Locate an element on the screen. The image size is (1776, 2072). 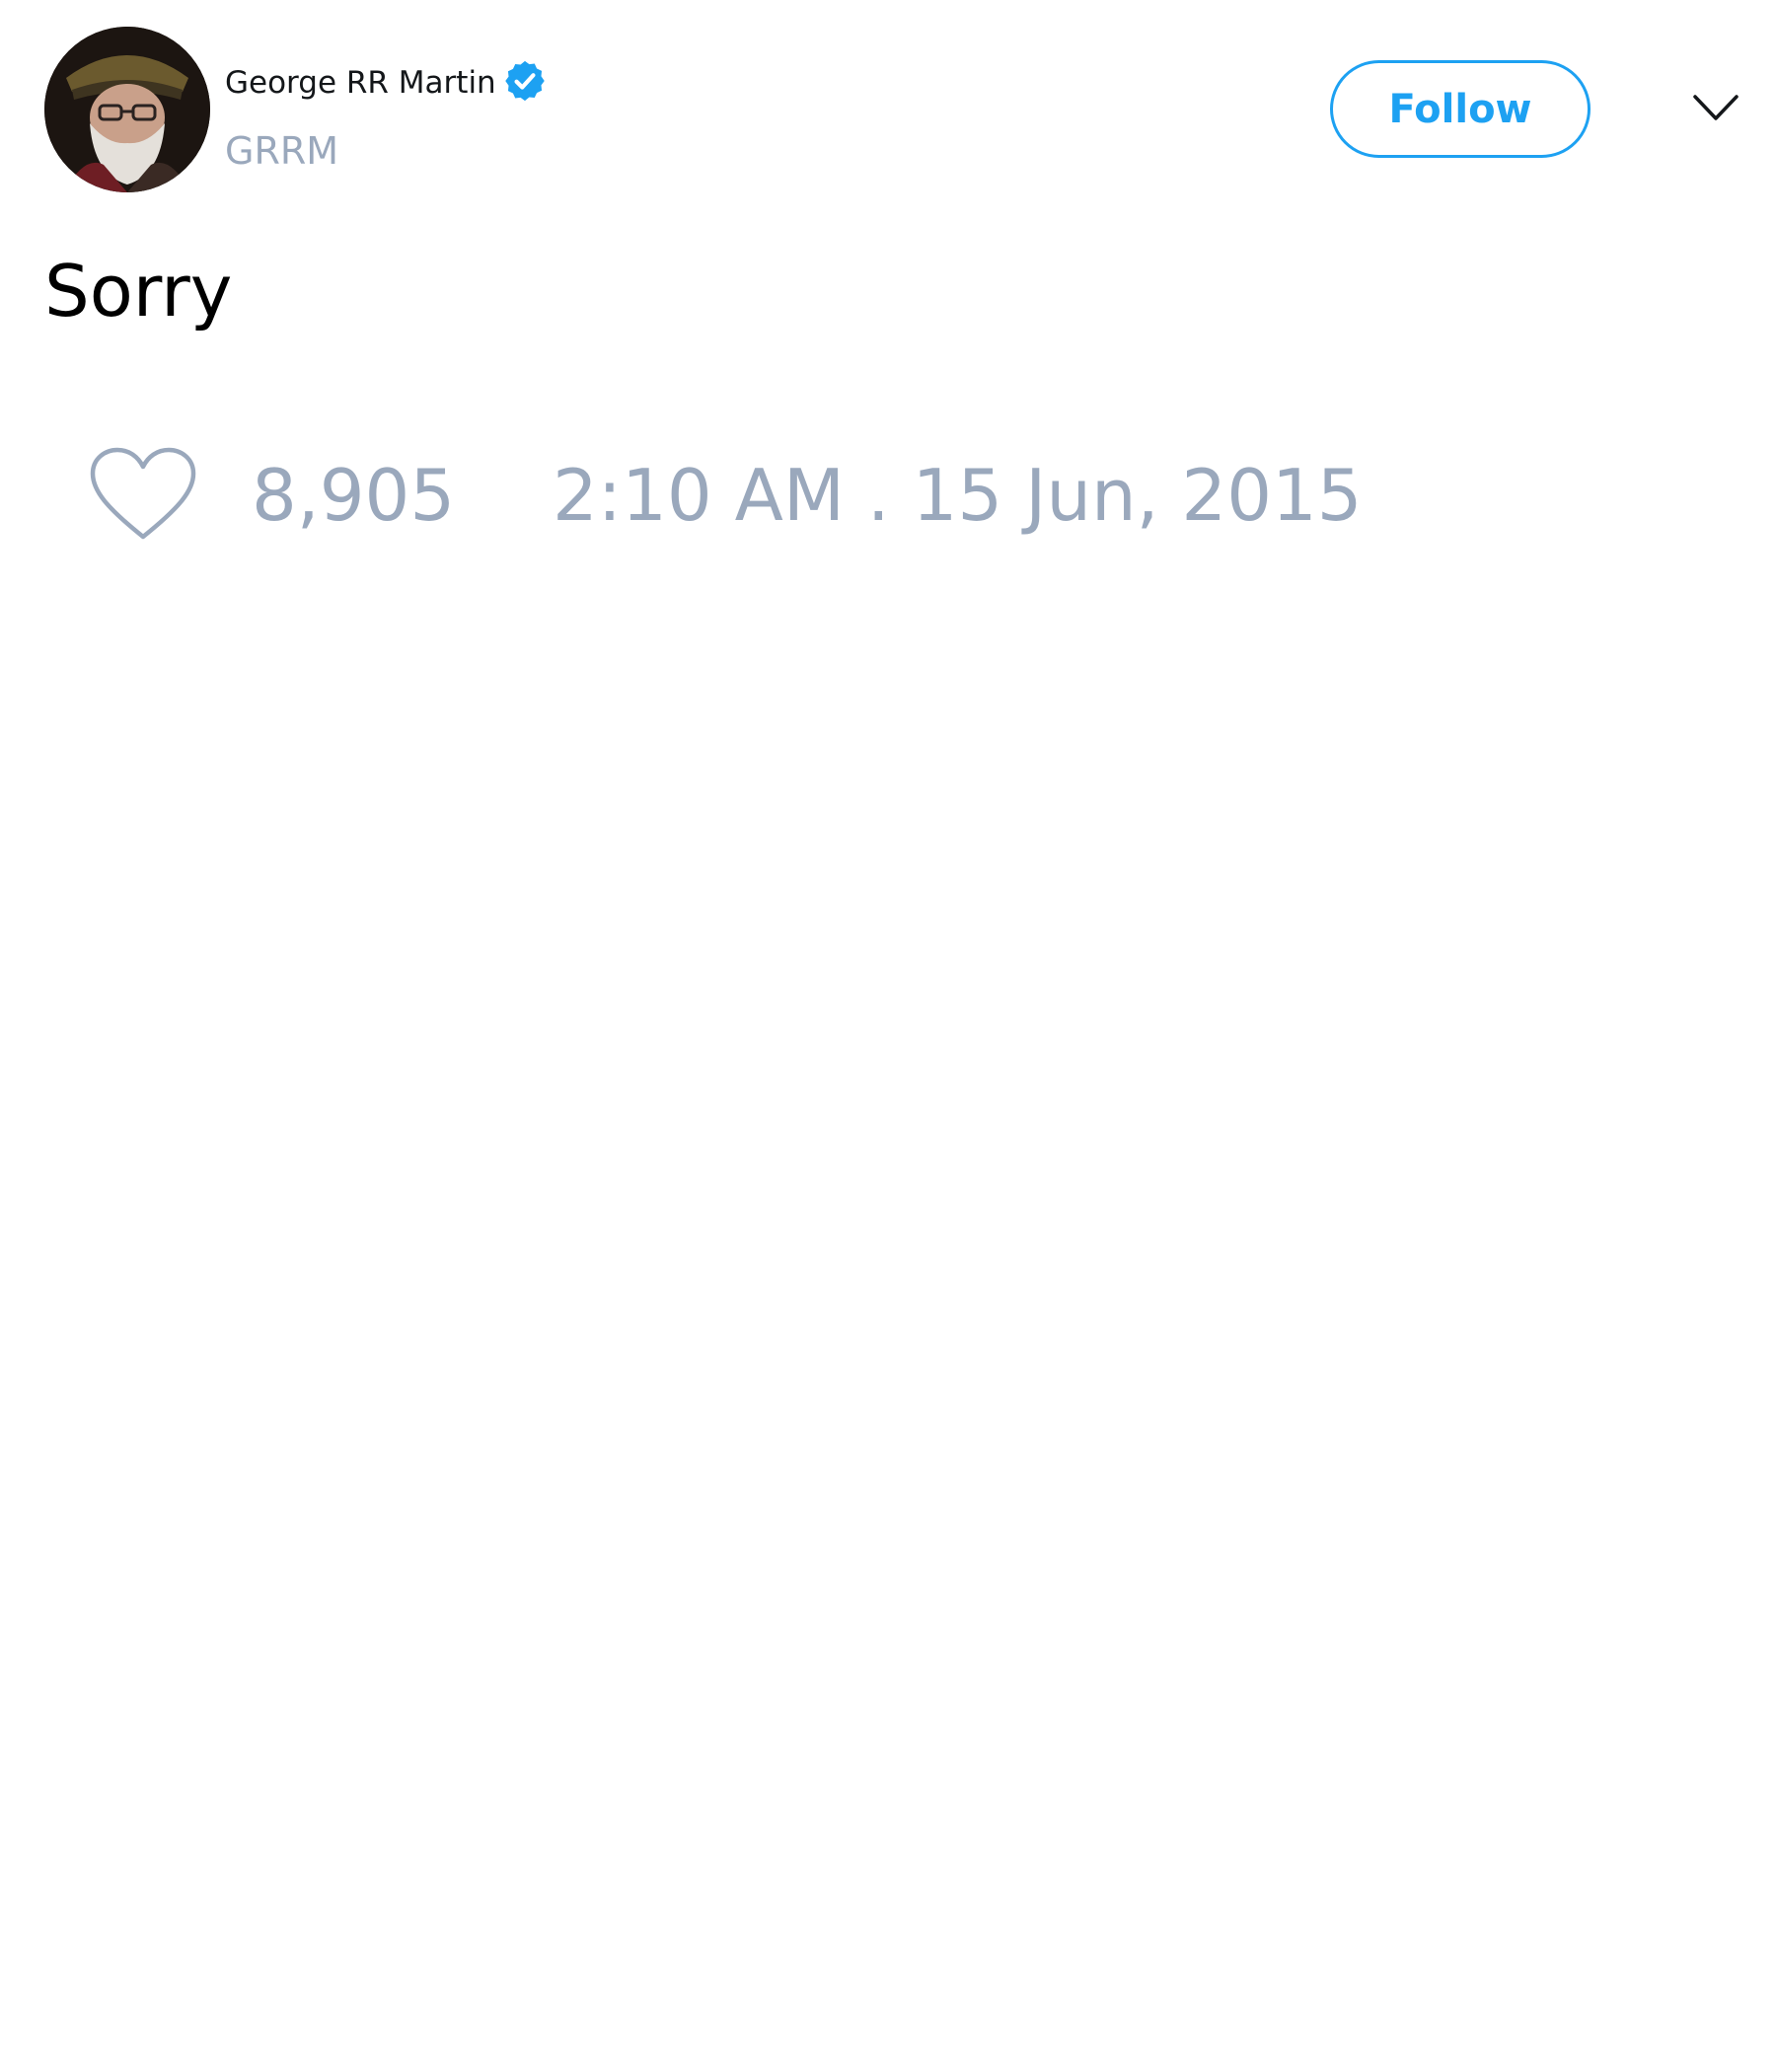
heart-icon is located at coordinates (143, 496).